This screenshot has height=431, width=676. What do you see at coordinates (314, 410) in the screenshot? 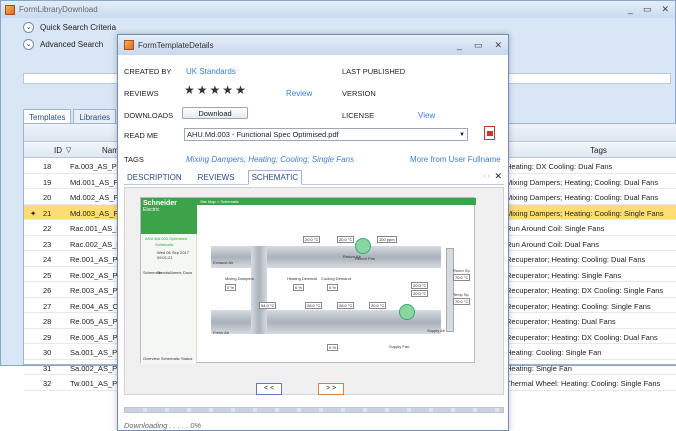
I see `download-progress-bar` at bounding box center [314, 410].